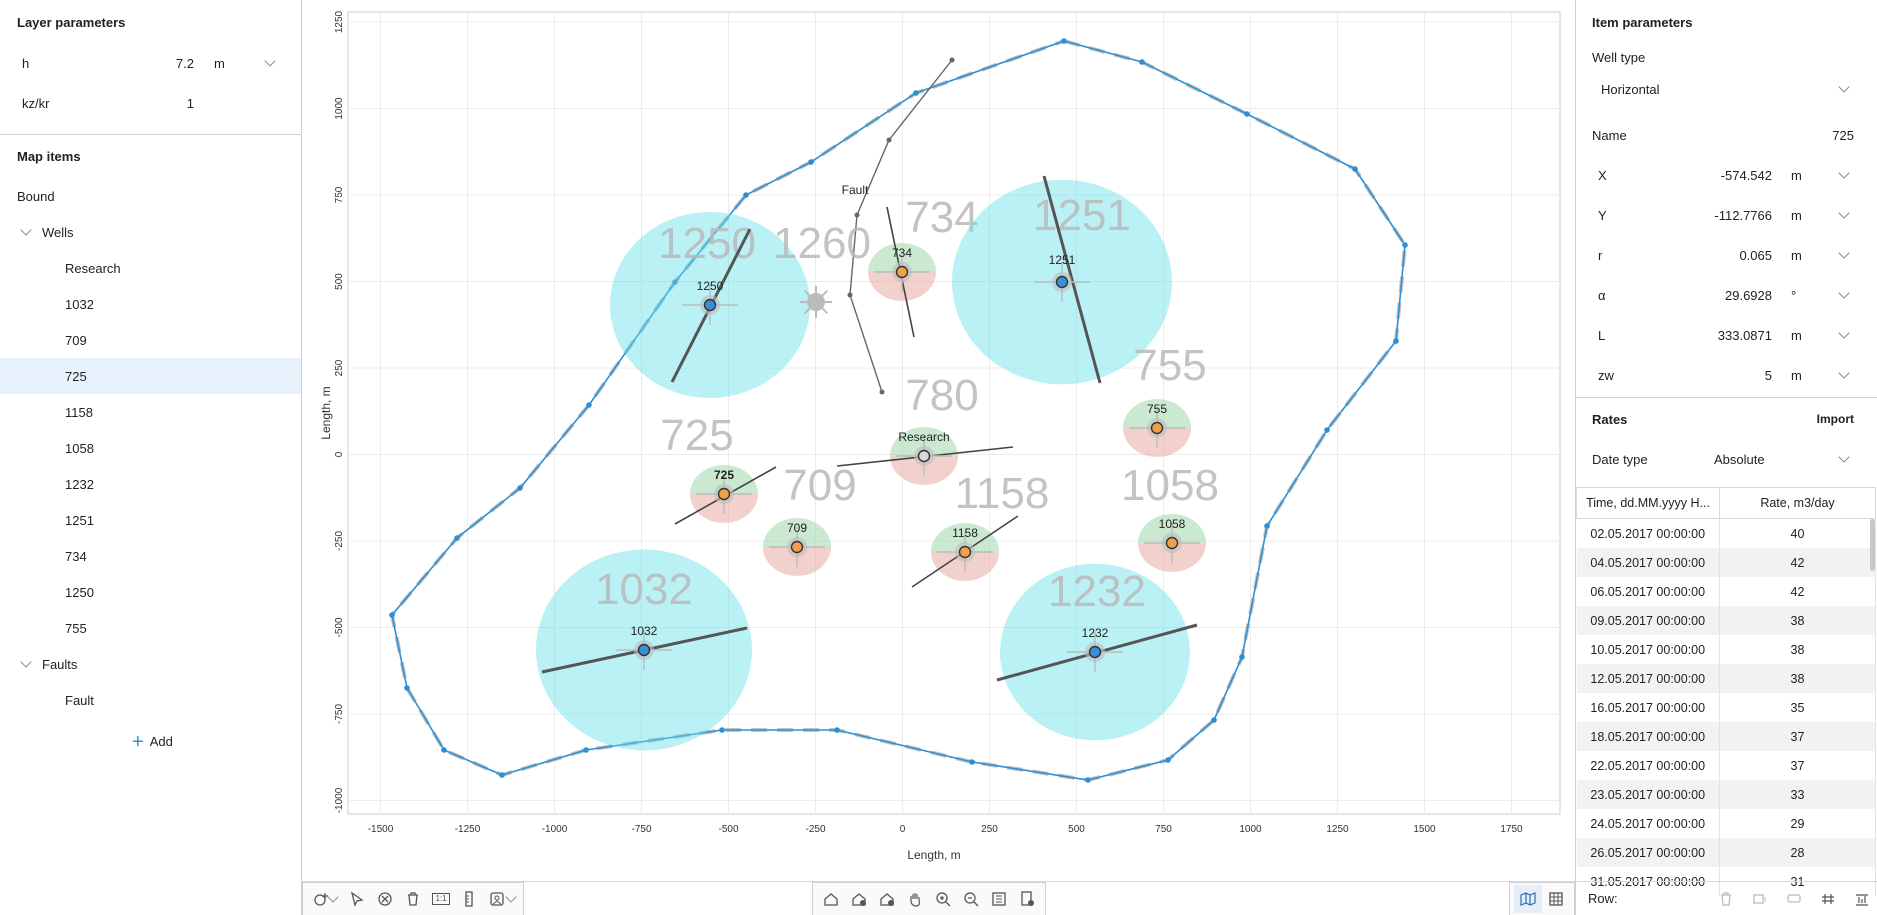 This screenshot has height=915, width=1877. What do you see at coordinates (1794, 899) in the screenshot?
I see `copy-row-icon` at bounding box center [1794, 899].